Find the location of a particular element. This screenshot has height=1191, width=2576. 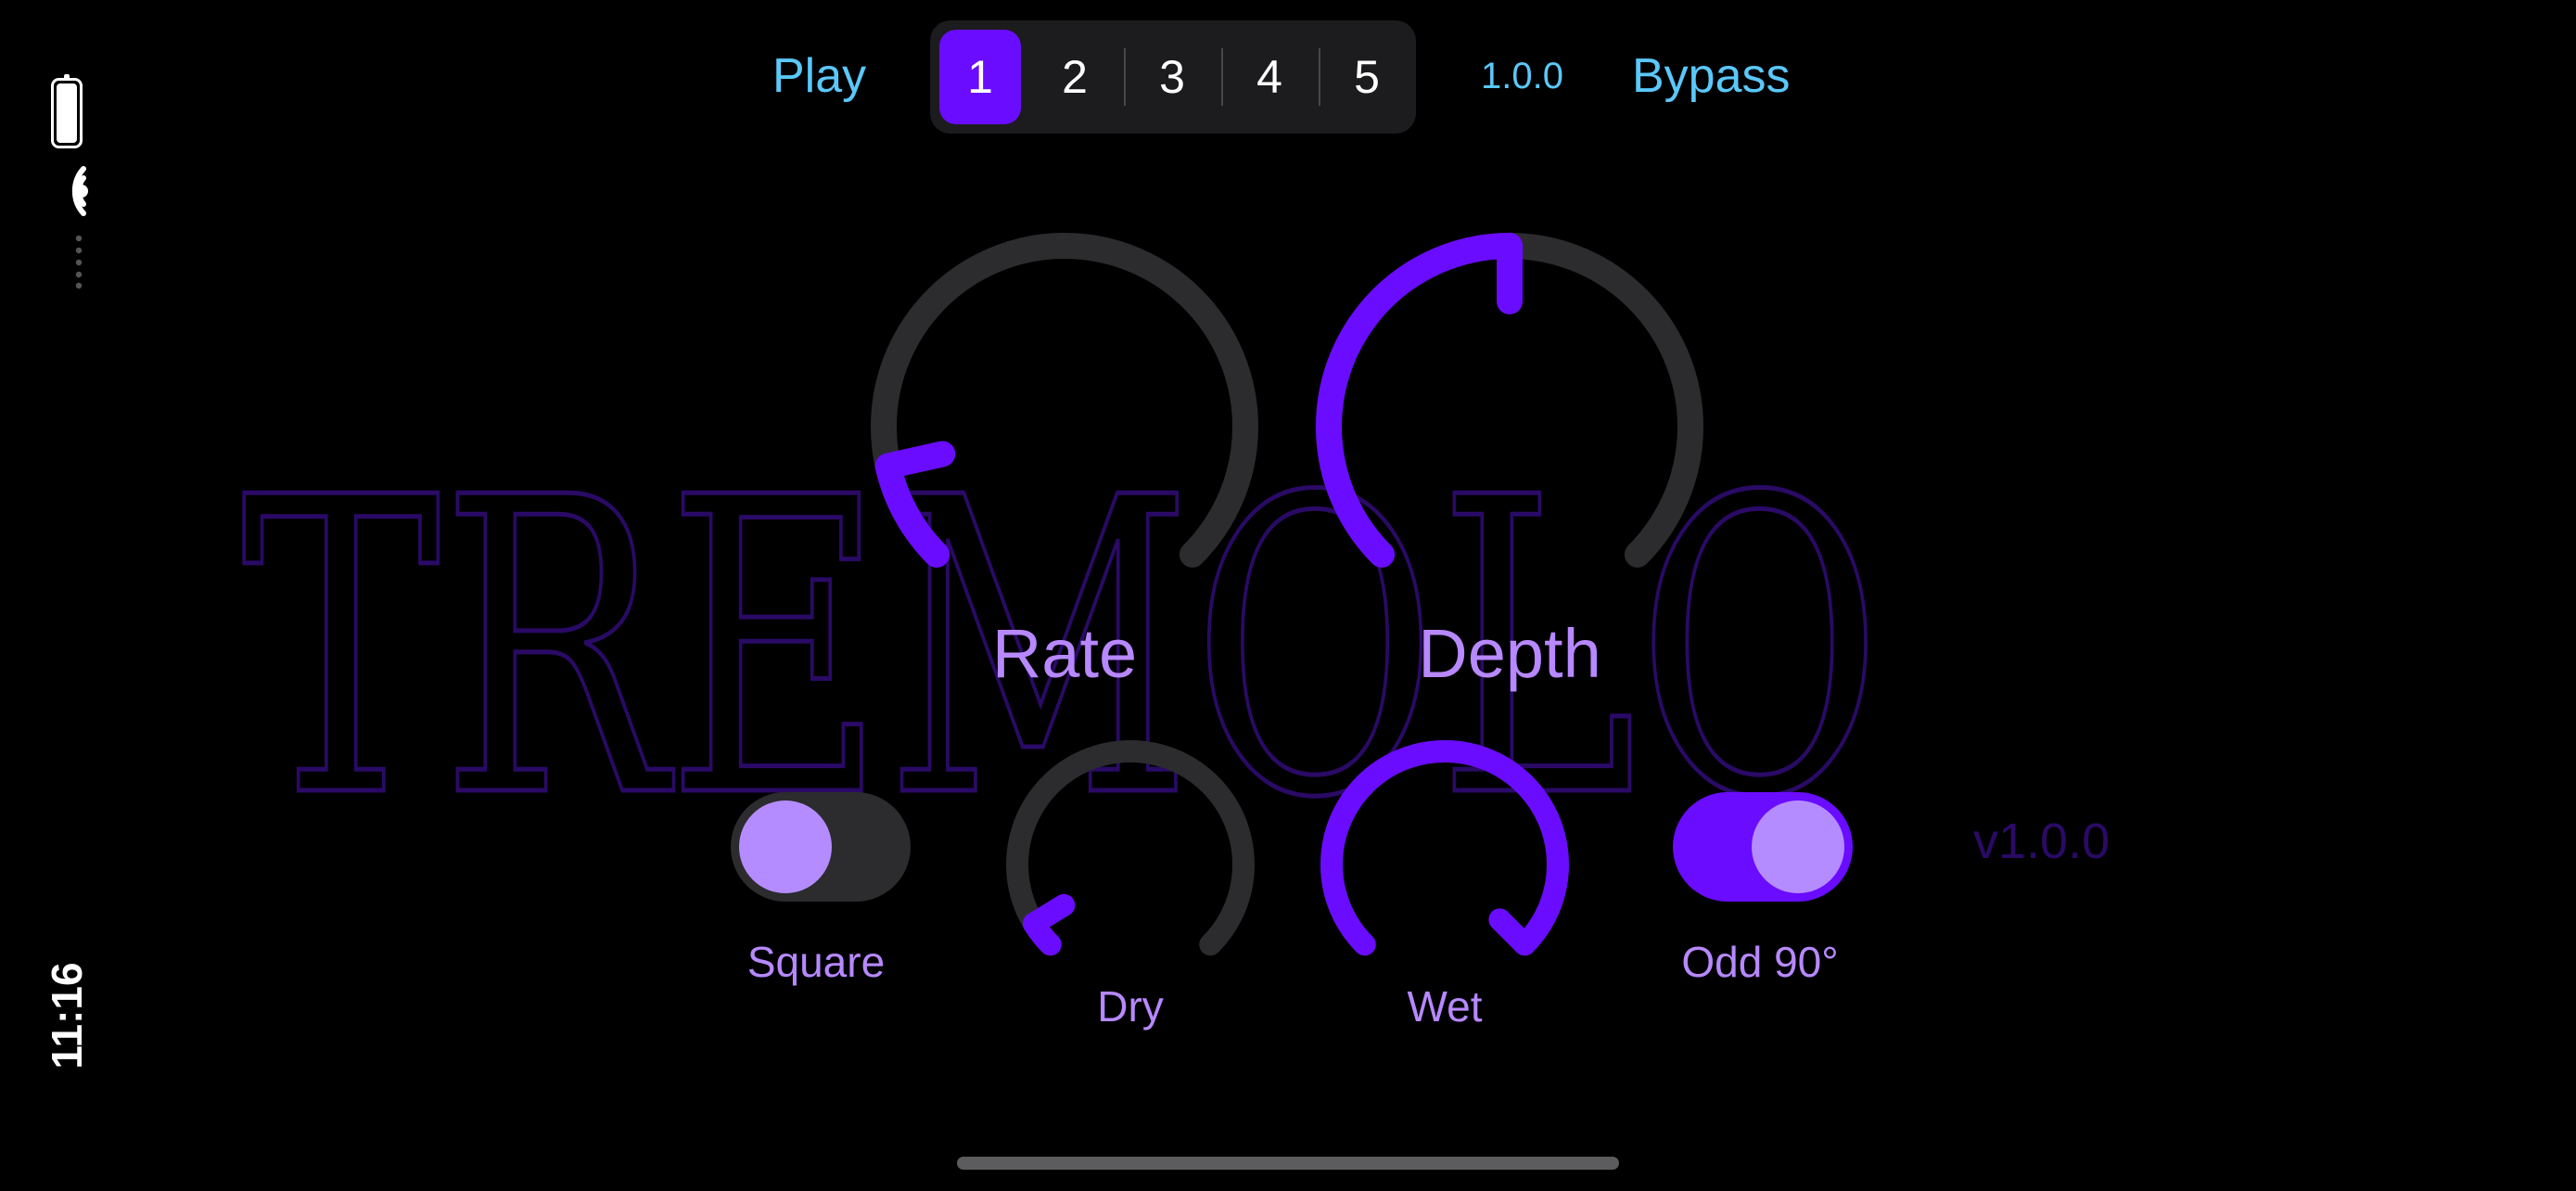

preset-3-button: 3 is located at coordinates (1172, 77).